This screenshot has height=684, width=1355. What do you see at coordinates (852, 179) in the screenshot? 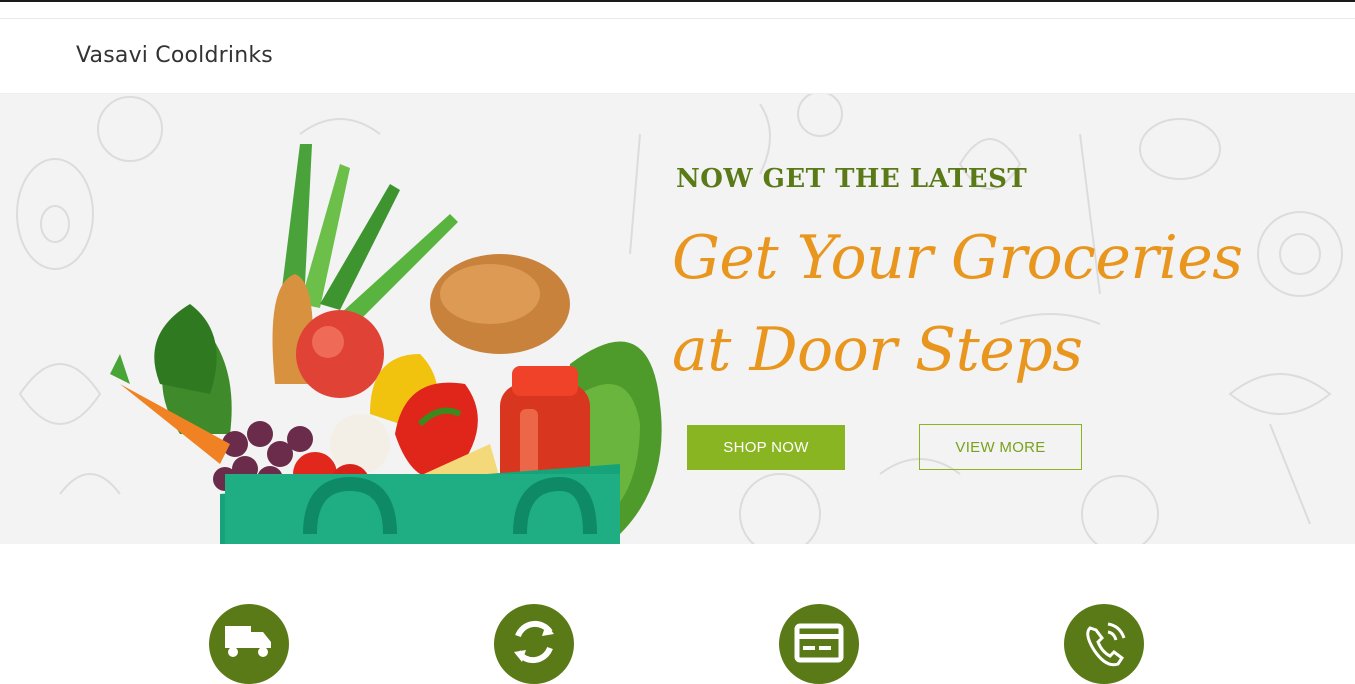
I see `hero-eyebrow: NOW GET THE LATEST` at bounding box center [852, 179].